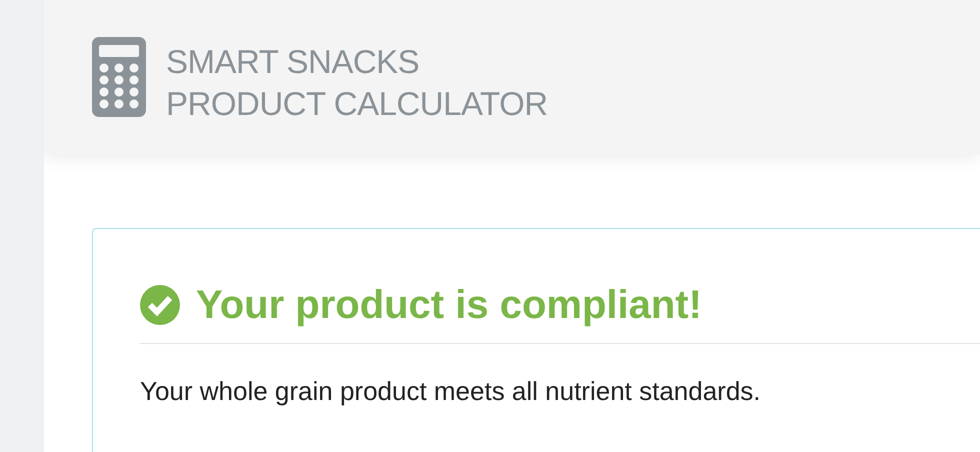  I want to click on app-title: PRODUCT CALCULATOR, so click(357, 104).